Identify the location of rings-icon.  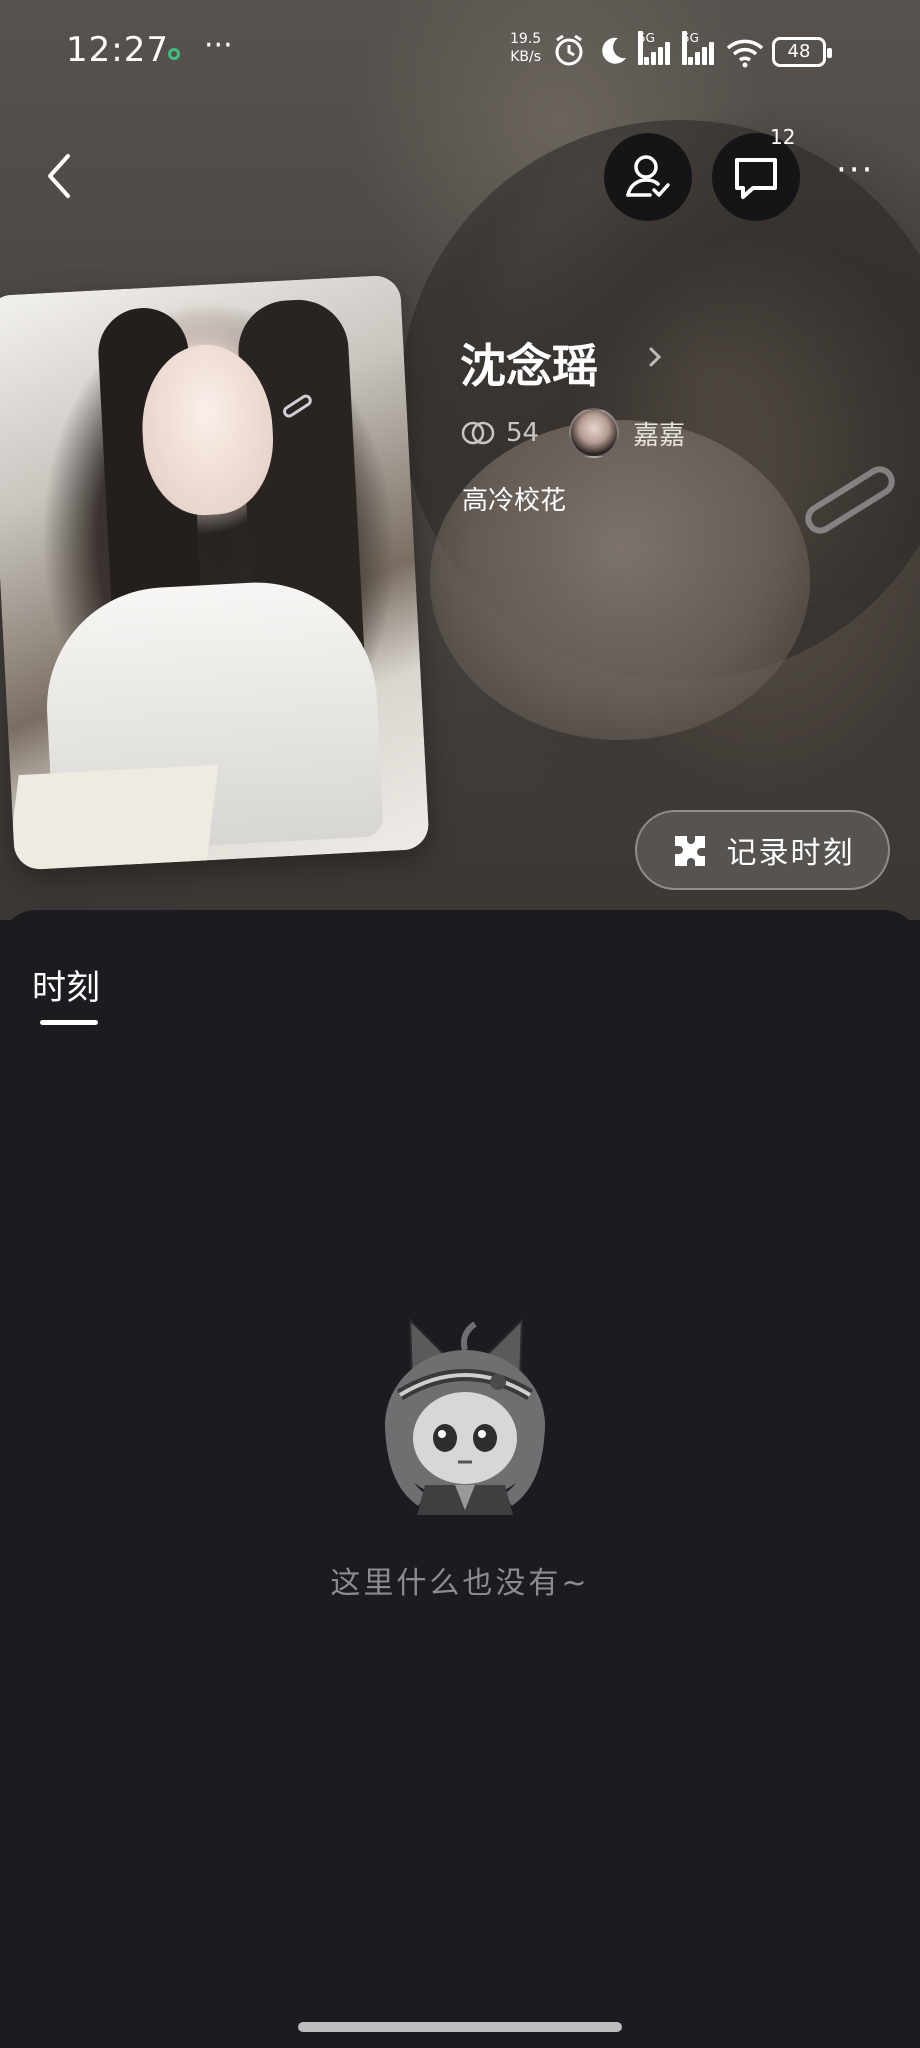
(478, 433).